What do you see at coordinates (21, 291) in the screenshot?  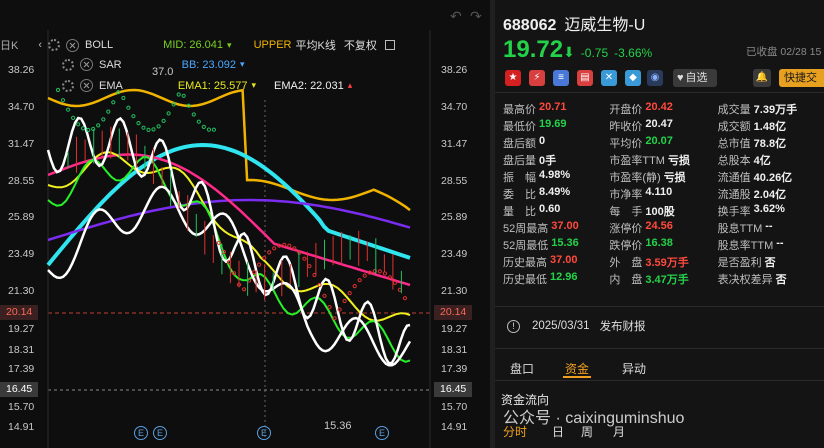 I see `left-axis-tick: 21.30` at bounding box center [21, 291].